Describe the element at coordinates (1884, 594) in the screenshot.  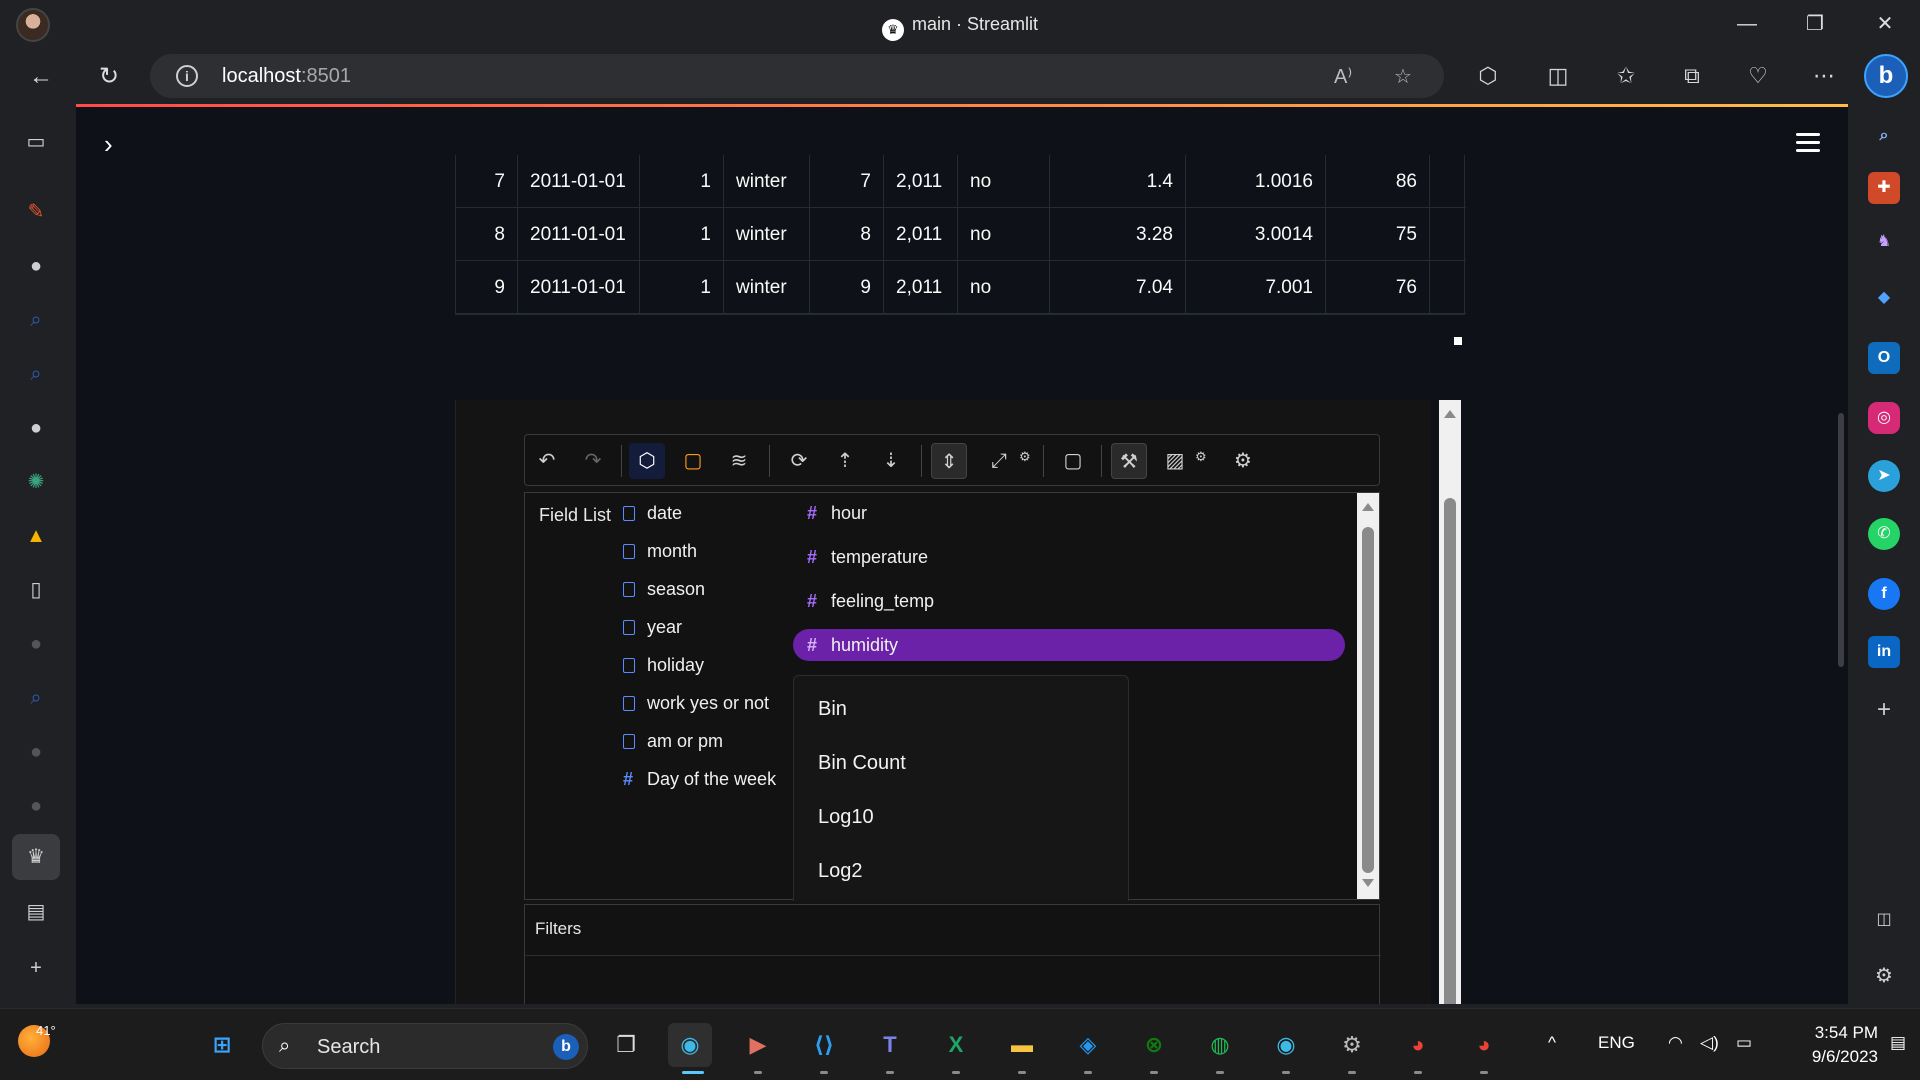
I see `facebook-icon: f` at that location.